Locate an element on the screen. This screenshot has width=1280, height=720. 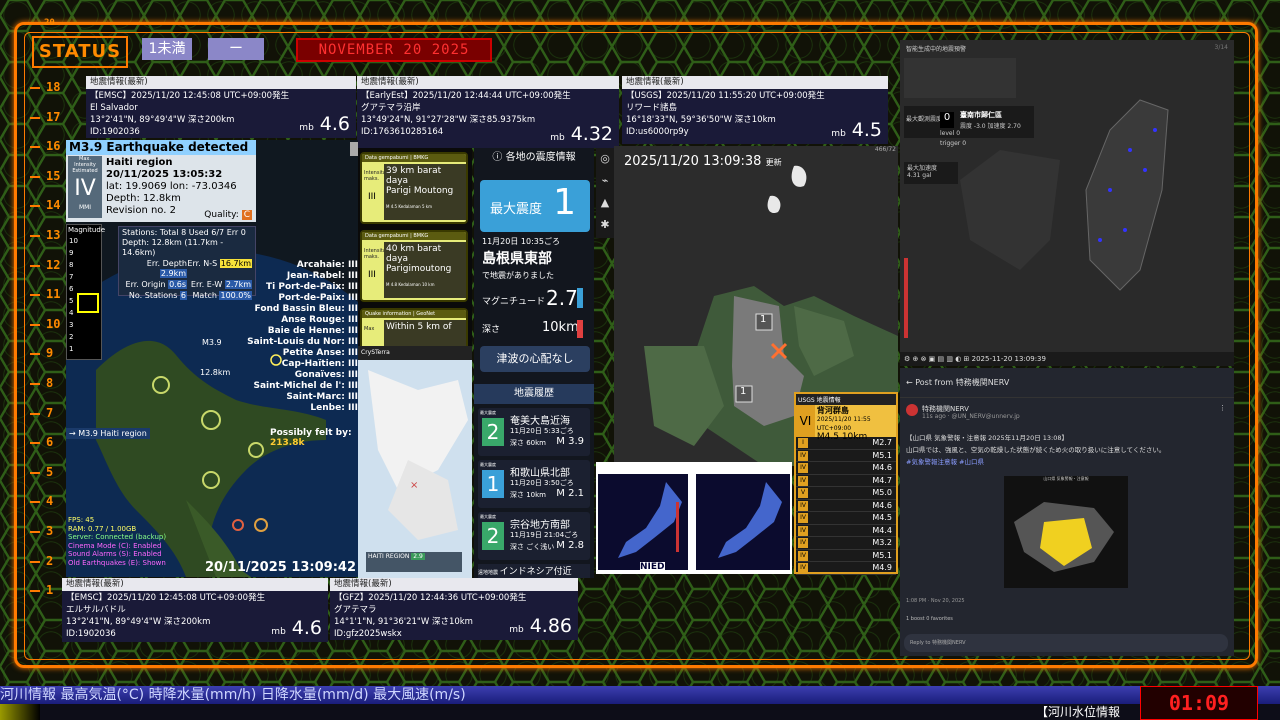
bmkg-place: Parigi Moutong is located at coordinates (420, 191).